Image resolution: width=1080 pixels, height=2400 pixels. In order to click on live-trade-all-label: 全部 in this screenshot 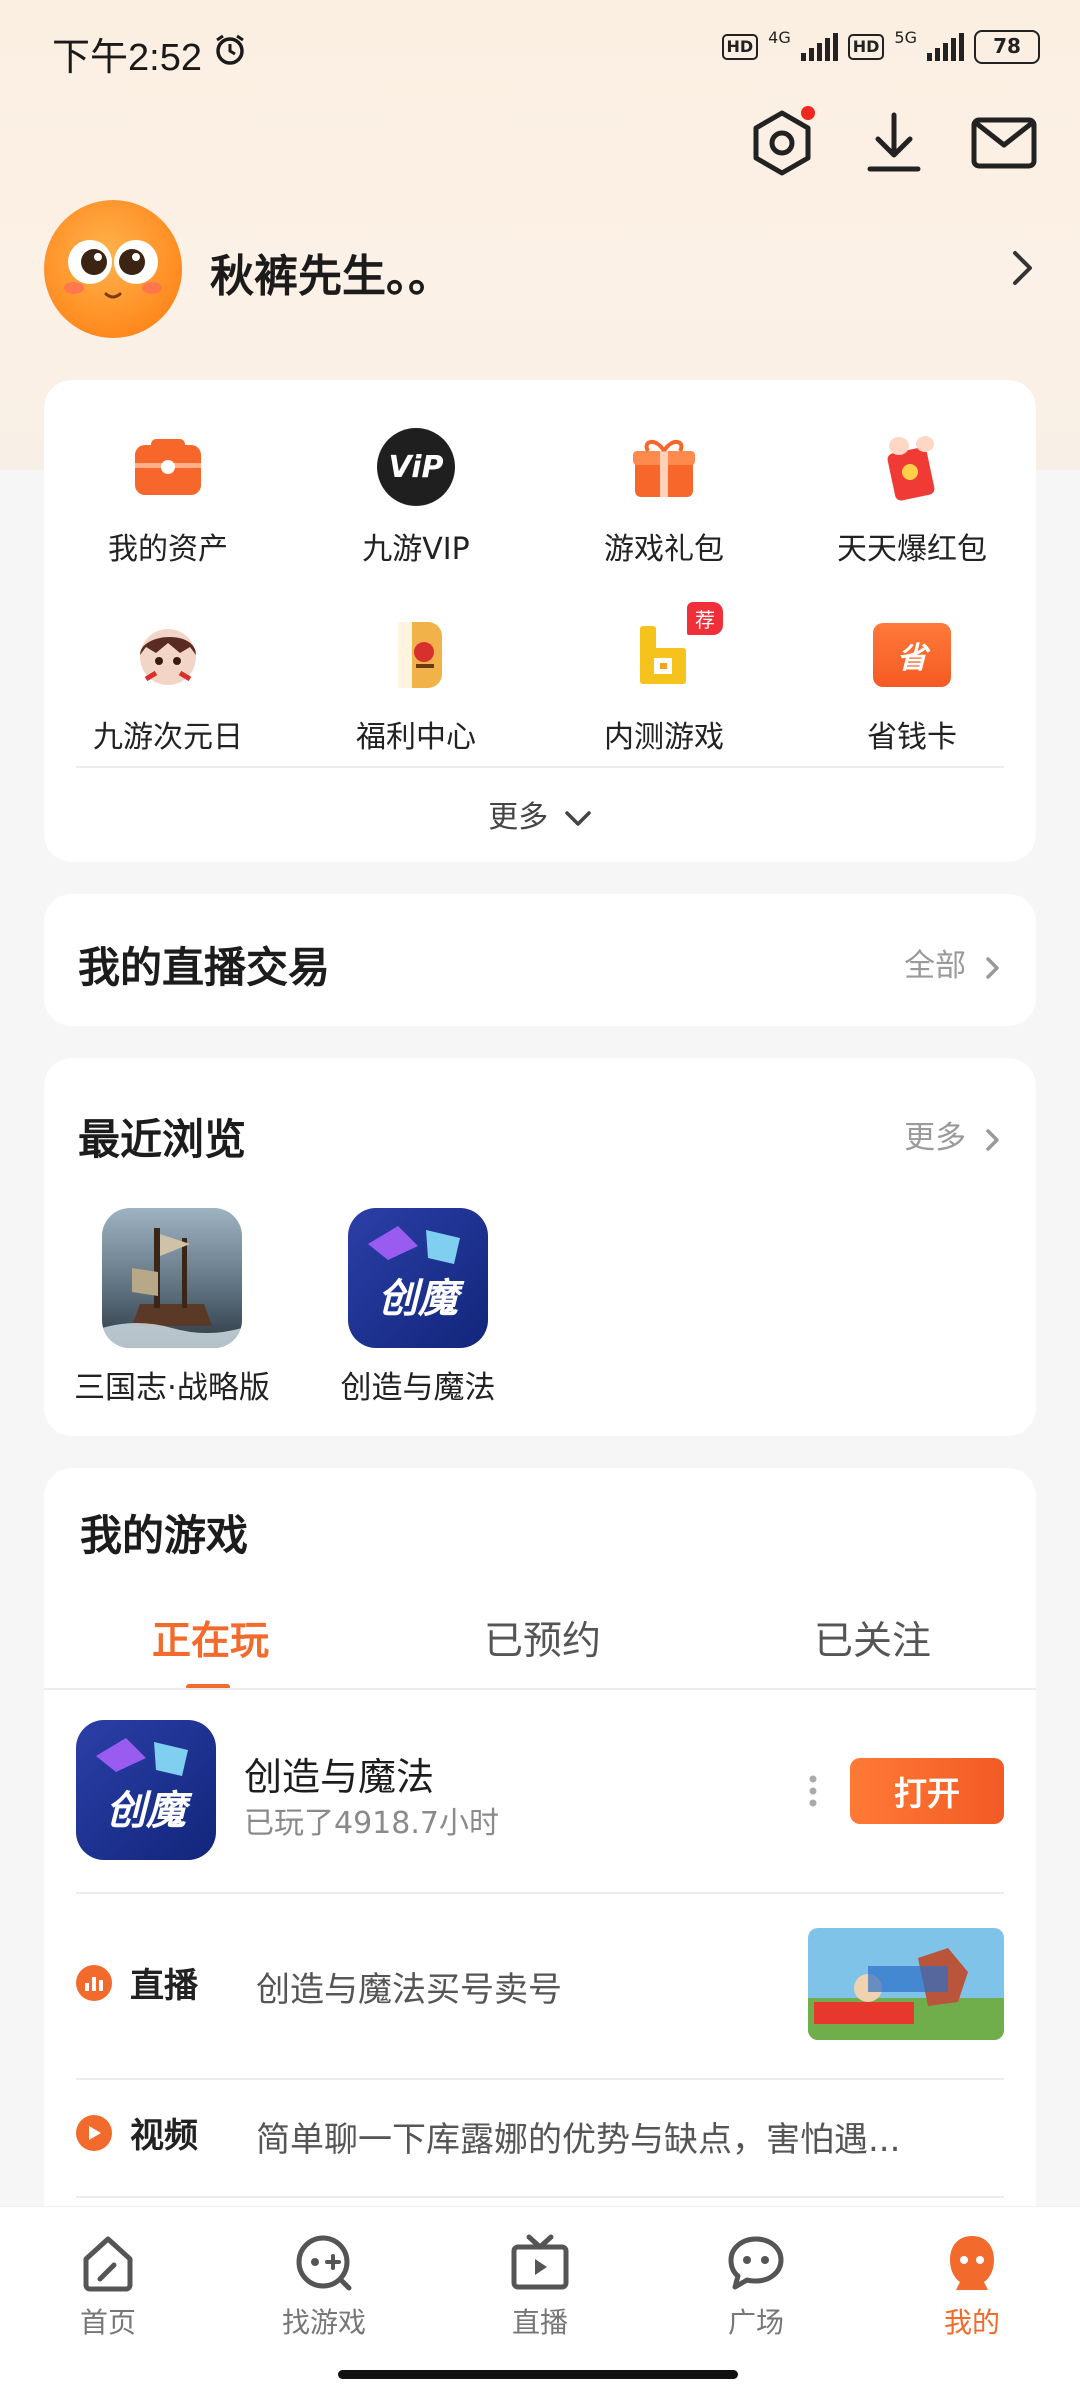, I will do `click(935, 966)`.